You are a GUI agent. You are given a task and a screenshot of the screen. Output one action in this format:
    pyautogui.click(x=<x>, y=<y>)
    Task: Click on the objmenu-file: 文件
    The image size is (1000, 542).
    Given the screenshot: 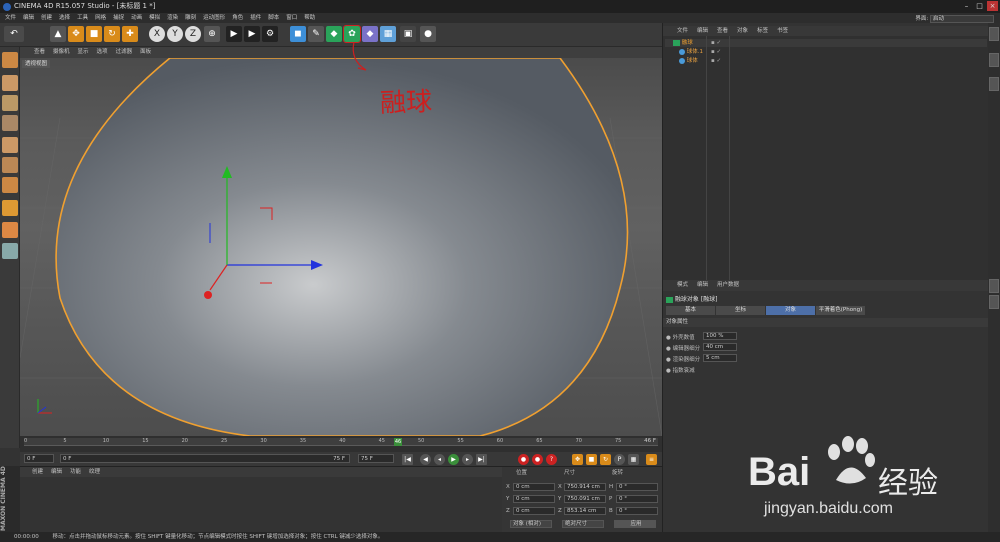 What is the action you would take?
    pyautogui.click(x=682, y=31)
    